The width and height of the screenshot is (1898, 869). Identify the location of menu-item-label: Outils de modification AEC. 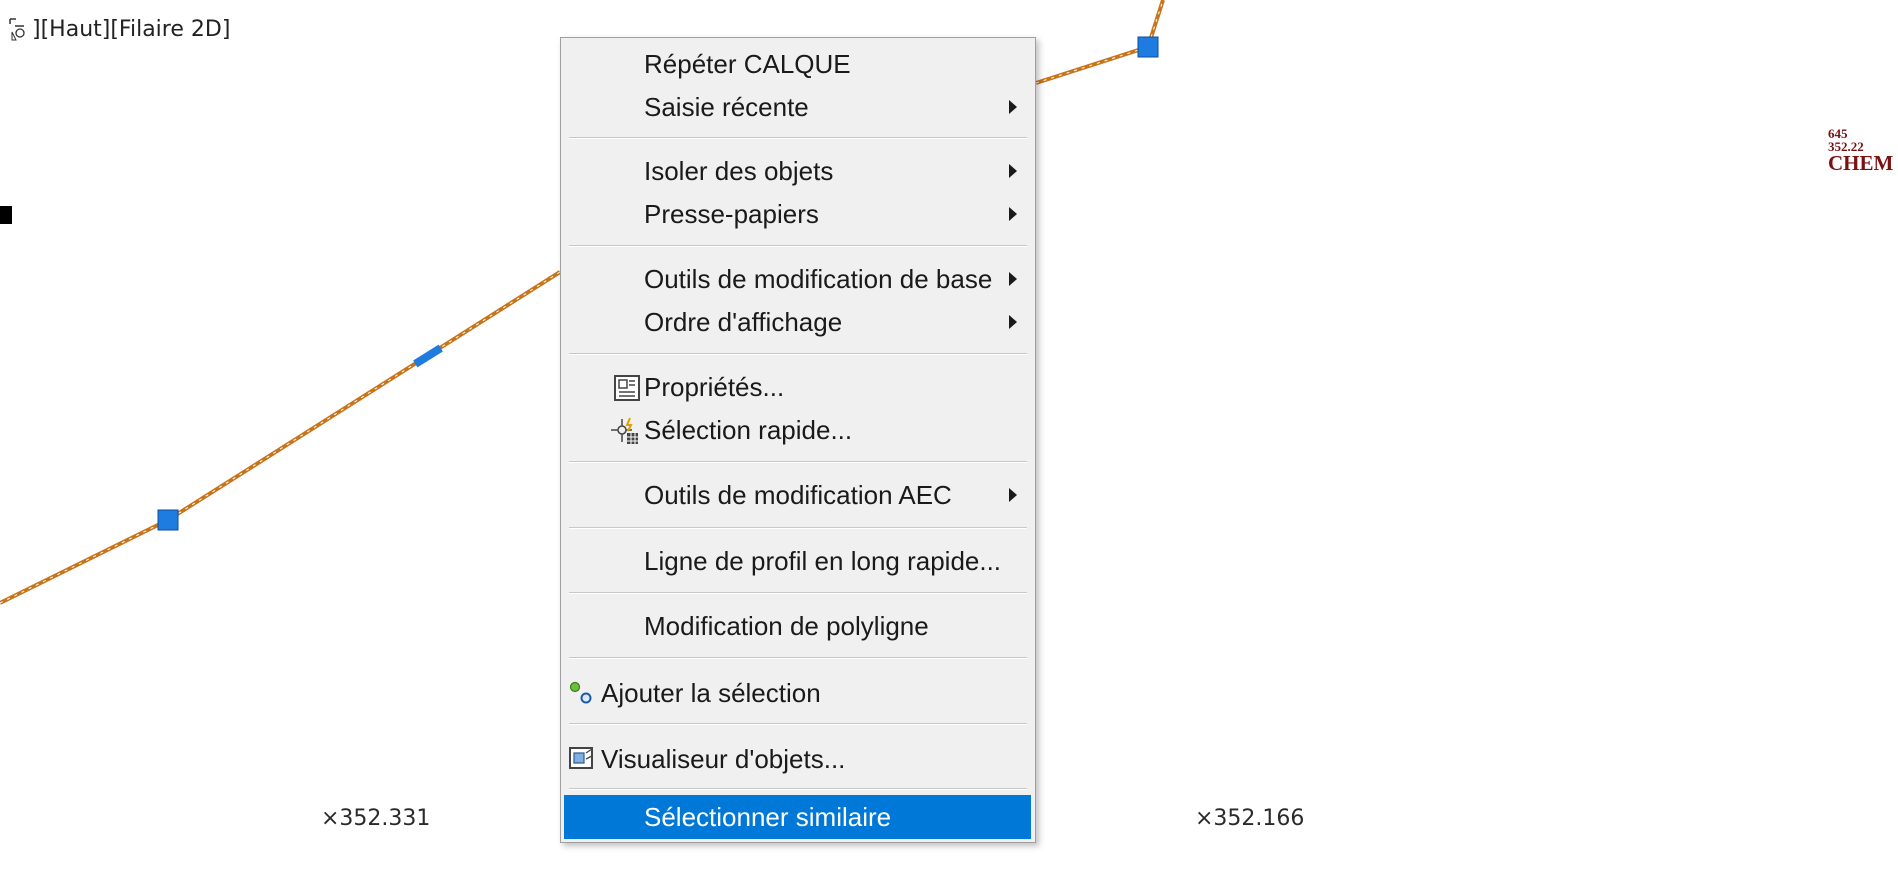
(798, 495).